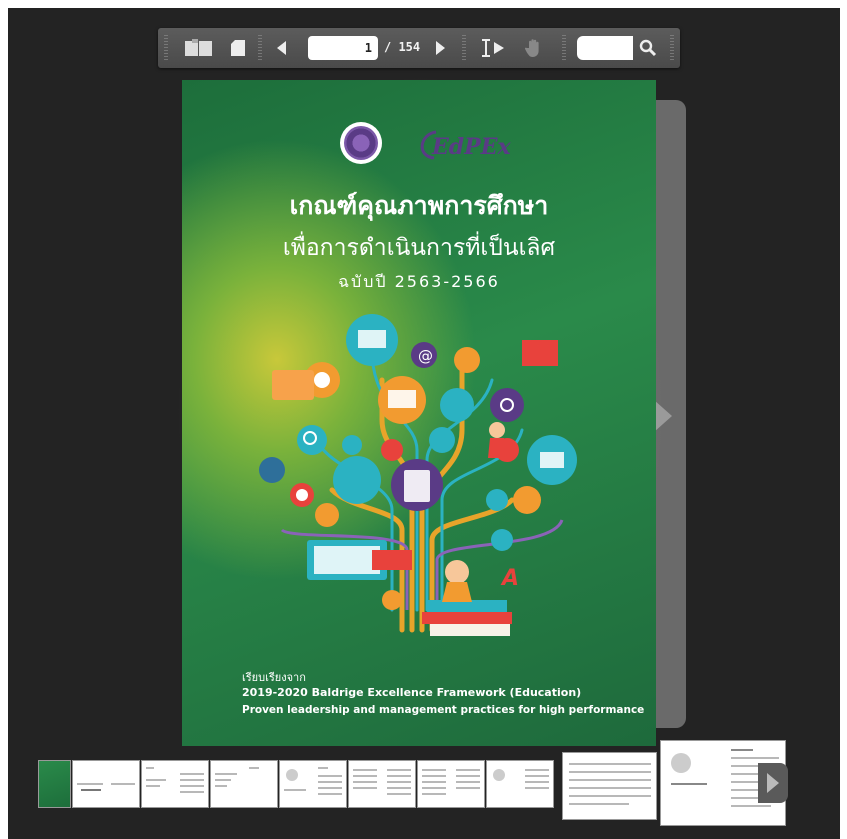 Image resolution: width=847 pixels, height=839 pixels. I want to click on edpex-logo-text: EdPEx, so click(471, 147).